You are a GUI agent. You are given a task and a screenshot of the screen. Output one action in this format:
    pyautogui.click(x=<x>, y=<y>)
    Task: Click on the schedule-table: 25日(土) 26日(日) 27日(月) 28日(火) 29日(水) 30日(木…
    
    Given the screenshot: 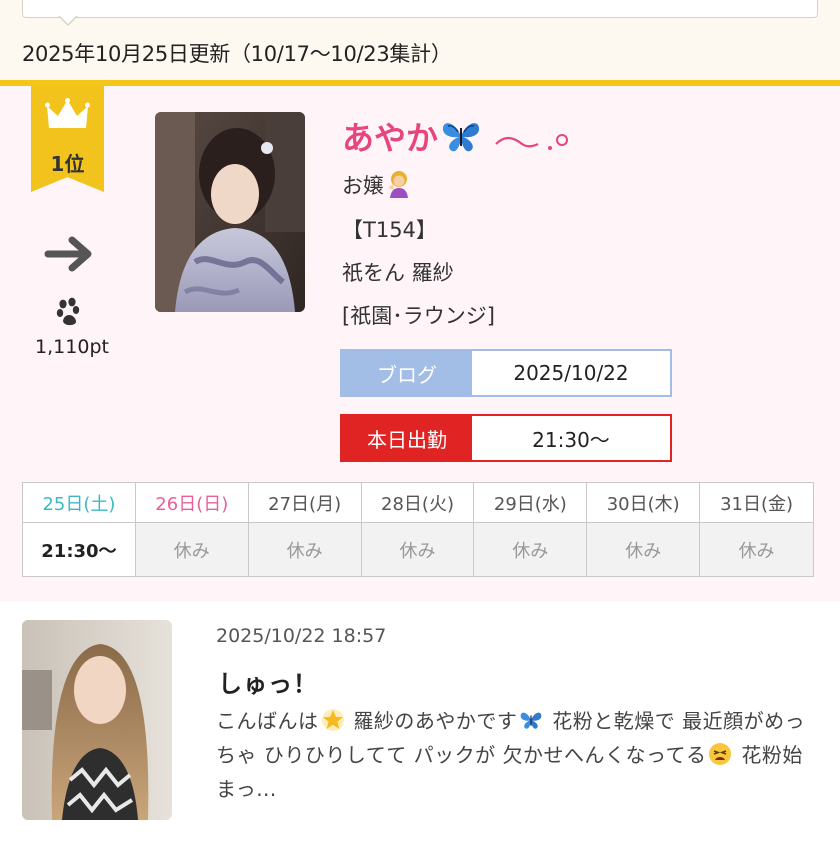 What is the action you would take?
    pyautogui.click(x=418, y=529)
    